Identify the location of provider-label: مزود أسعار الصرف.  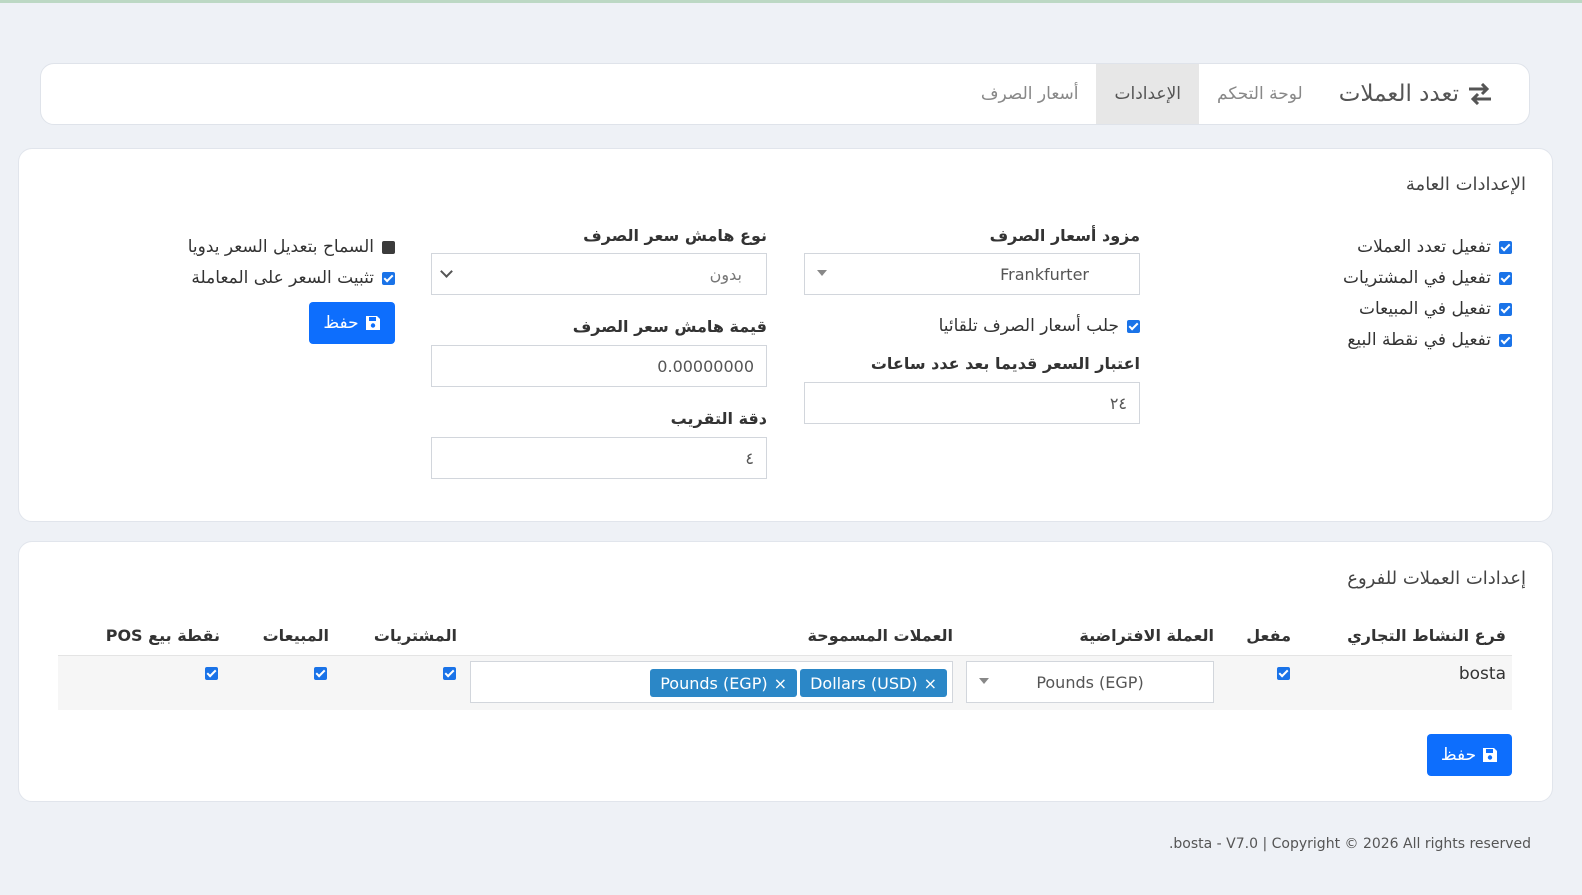
(1064, 235).